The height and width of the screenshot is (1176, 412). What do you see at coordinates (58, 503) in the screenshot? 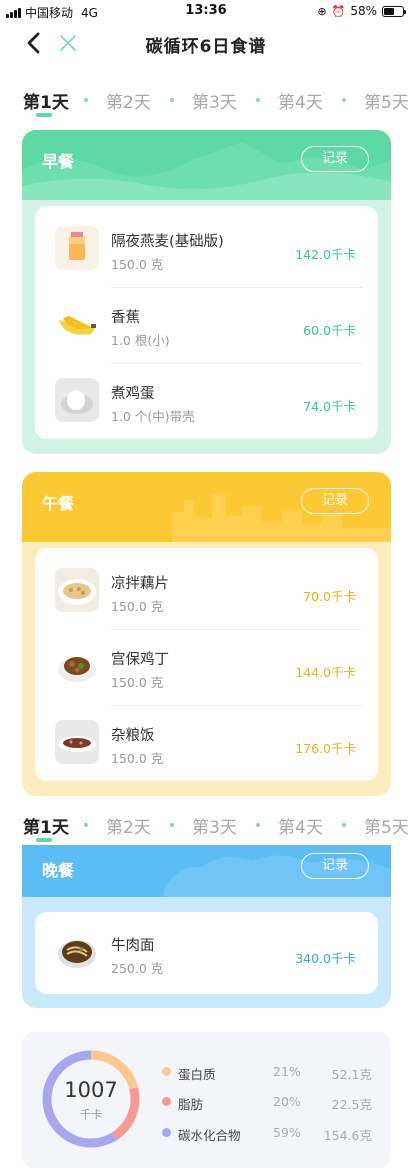
I see `meal-title: 午餐` at bounding box center [58, 503].